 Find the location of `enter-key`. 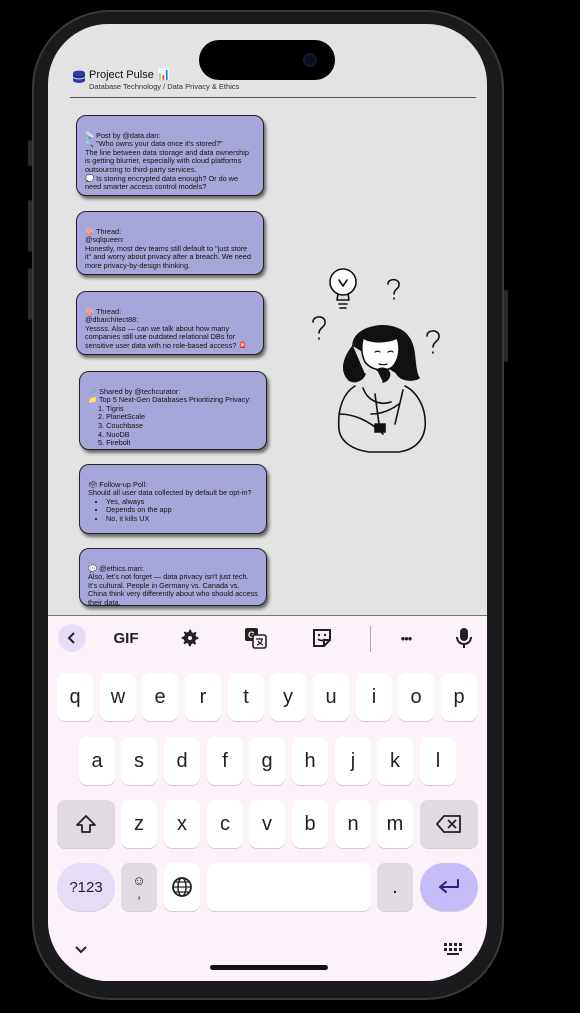

enter-key is located at coordinates (449, 887).